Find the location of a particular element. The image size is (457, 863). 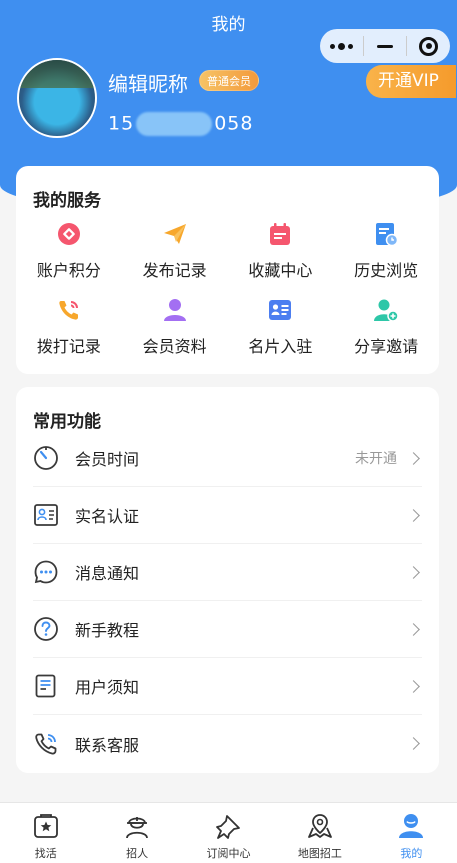

message-icon is located at coordinates (46, 572).